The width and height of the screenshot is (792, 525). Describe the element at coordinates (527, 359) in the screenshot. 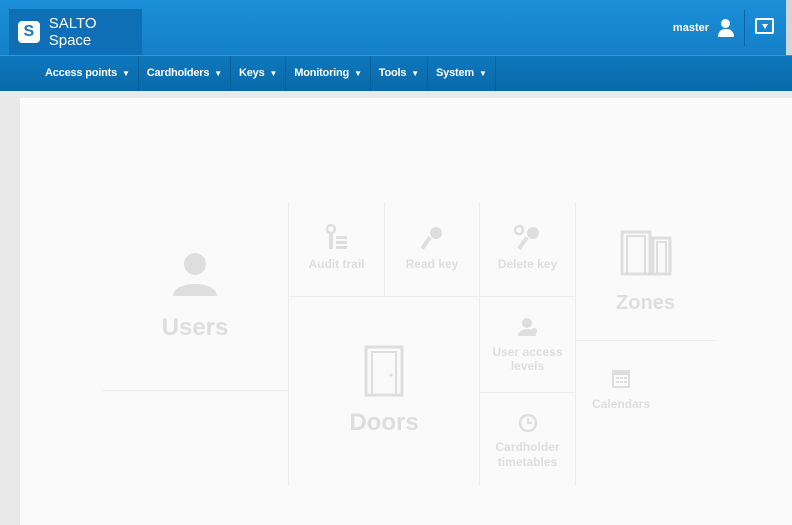

I see `tile-label: User access levels` at that location.